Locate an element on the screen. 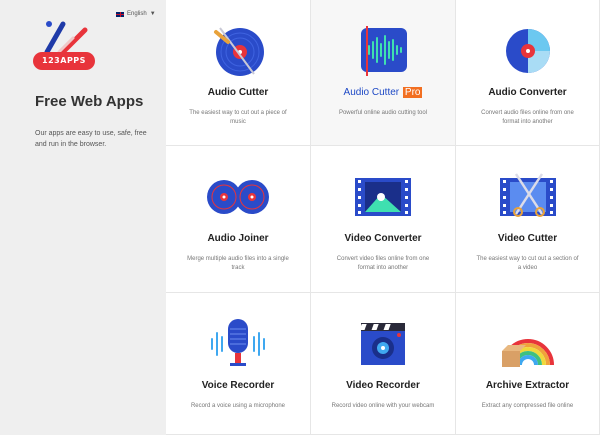 This screenshot has height=435, width=600. audio-cutter-icon is located at coordinates (239, 51).